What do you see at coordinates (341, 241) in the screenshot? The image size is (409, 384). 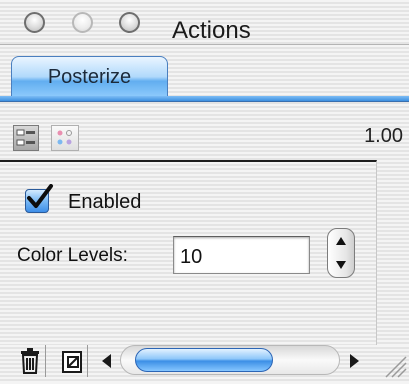 I see `stepper-up-arrow-icon` at bounding box center [341, 241].